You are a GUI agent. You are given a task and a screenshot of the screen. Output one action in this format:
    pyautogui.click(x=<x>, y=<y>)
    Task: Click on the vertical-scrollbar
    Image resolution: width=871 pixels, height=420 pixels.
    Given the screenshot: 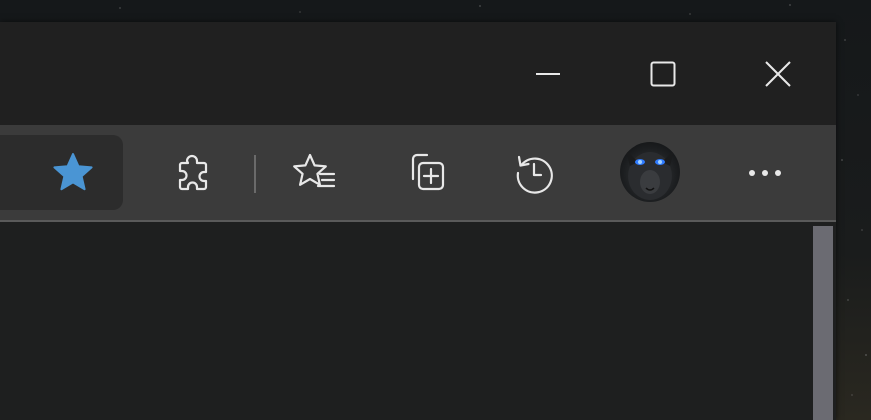 What is the action you would take?
    pyautogui.click(x=823, y=323)
    